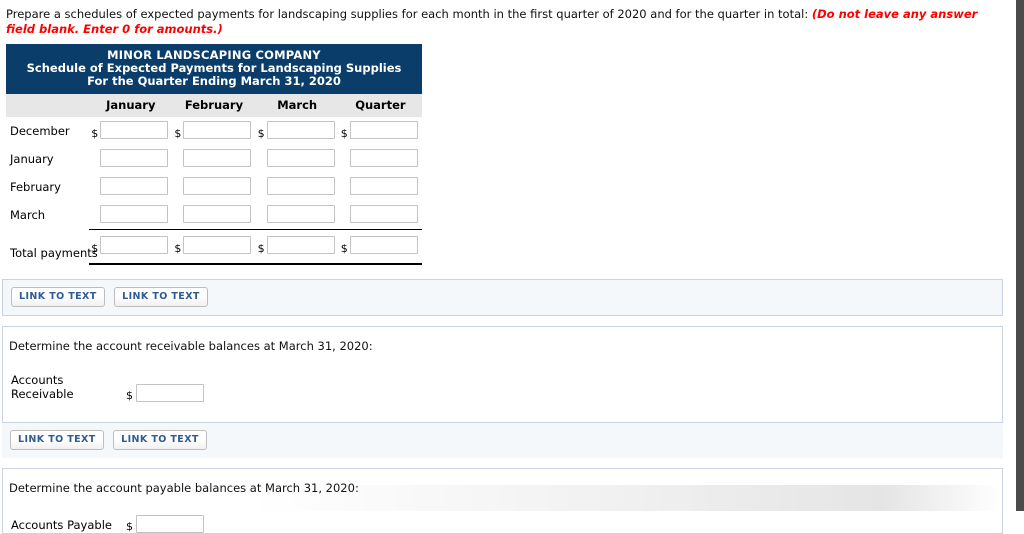 This screenshot has height=534, width=1024. Describe the element at coordinates (380, 105) in the screenshot. I see `column-header-quarter: Quarter` at that location.